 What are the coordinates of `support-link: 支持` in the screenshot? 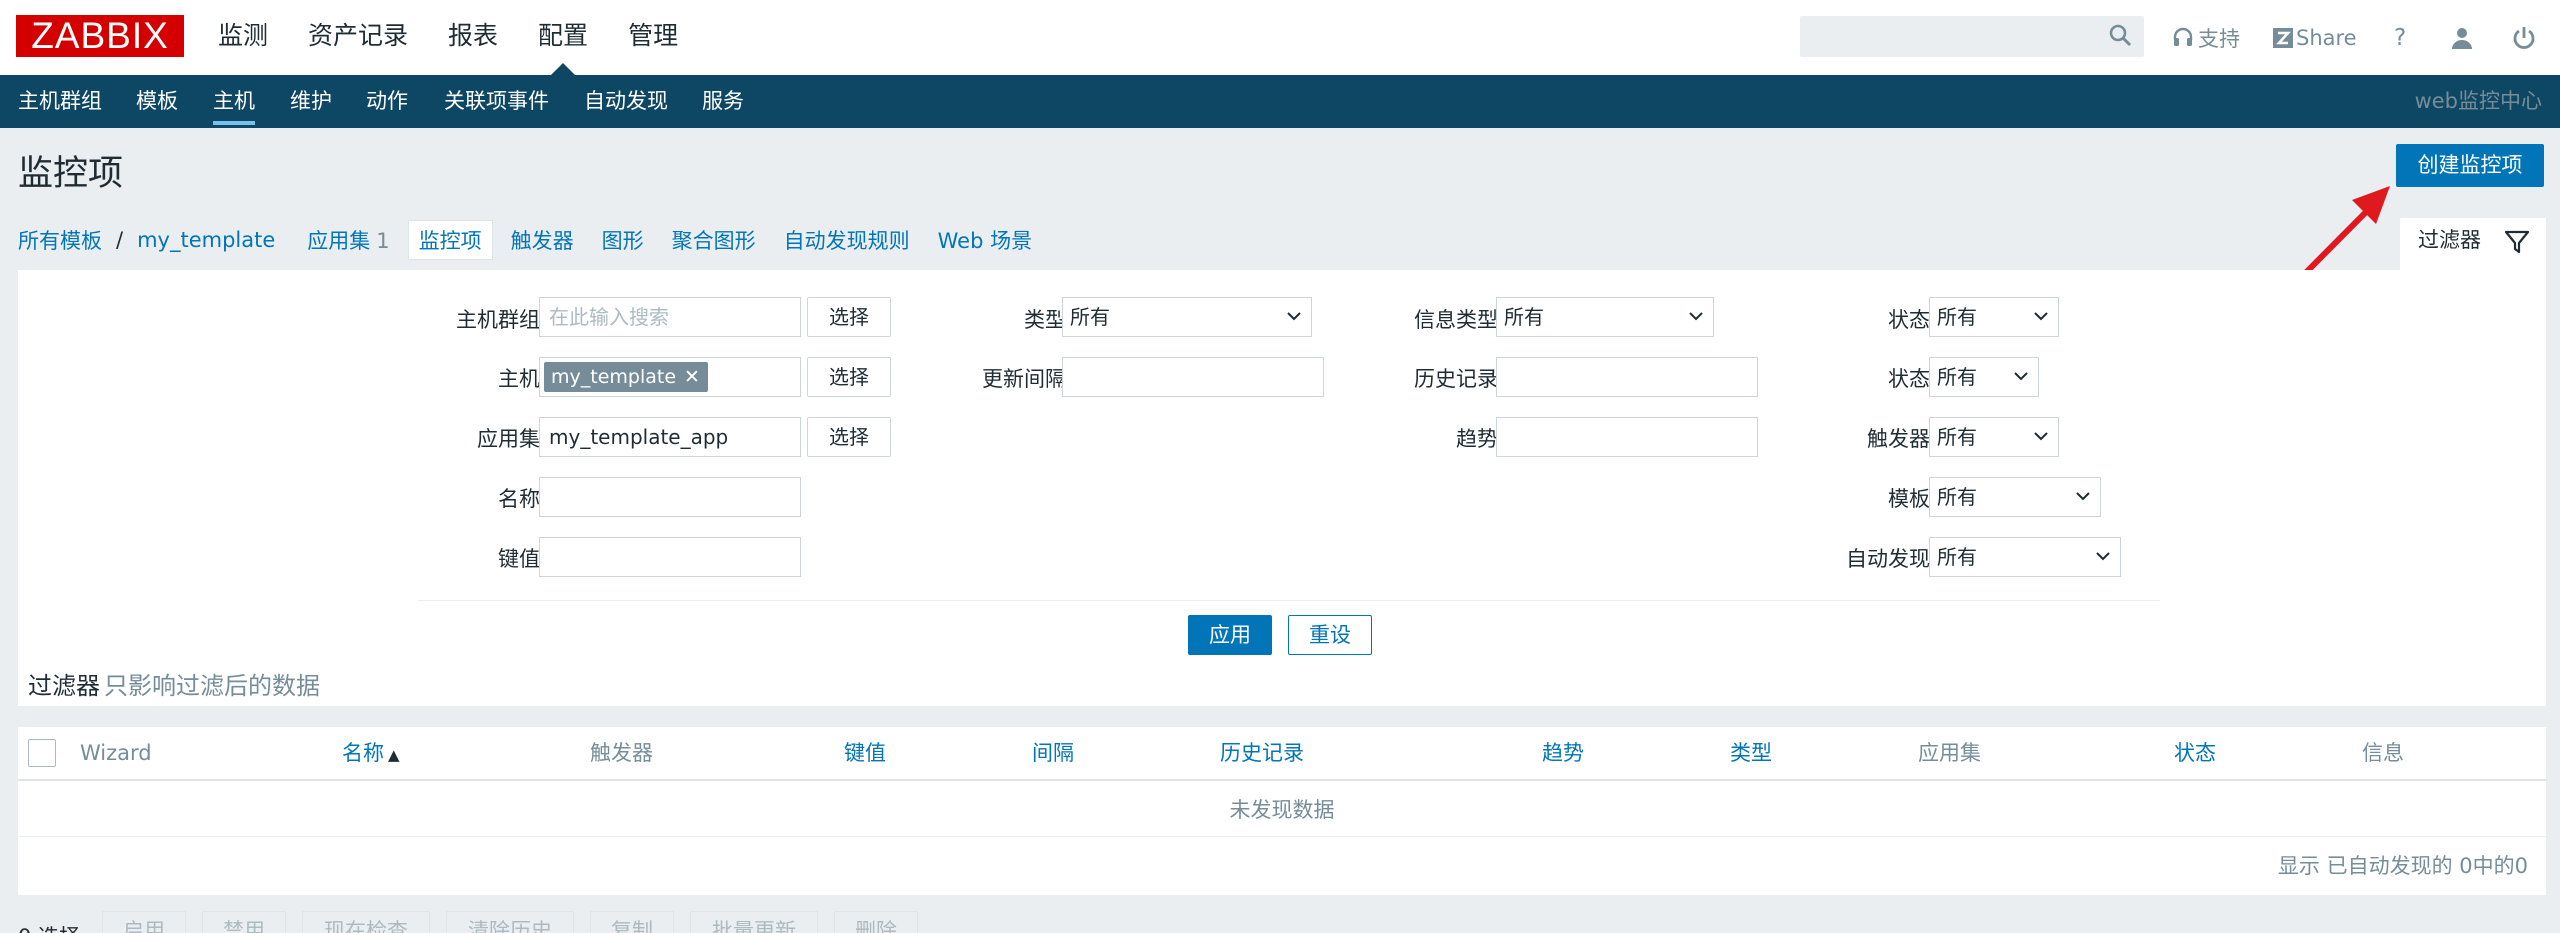 It's located at (2206, 37).